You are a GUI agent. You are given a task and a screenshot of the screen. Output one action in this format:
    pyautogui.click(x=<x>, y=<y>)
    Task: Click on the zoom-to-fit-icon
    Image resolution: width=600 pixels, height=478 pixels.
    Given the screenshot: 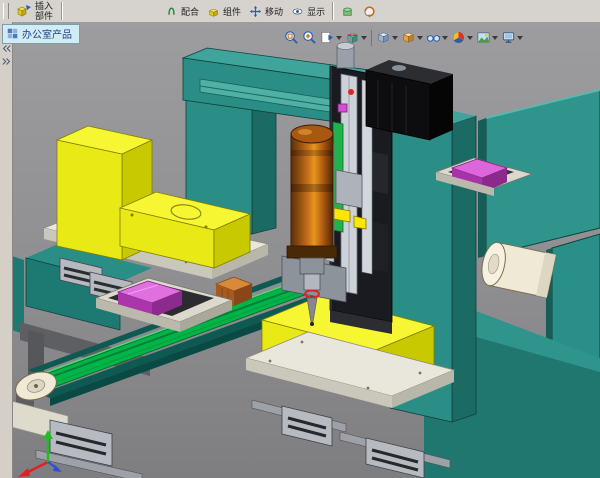 What is the action you would take?
    pyautogui.click(x=291, y=37)
    